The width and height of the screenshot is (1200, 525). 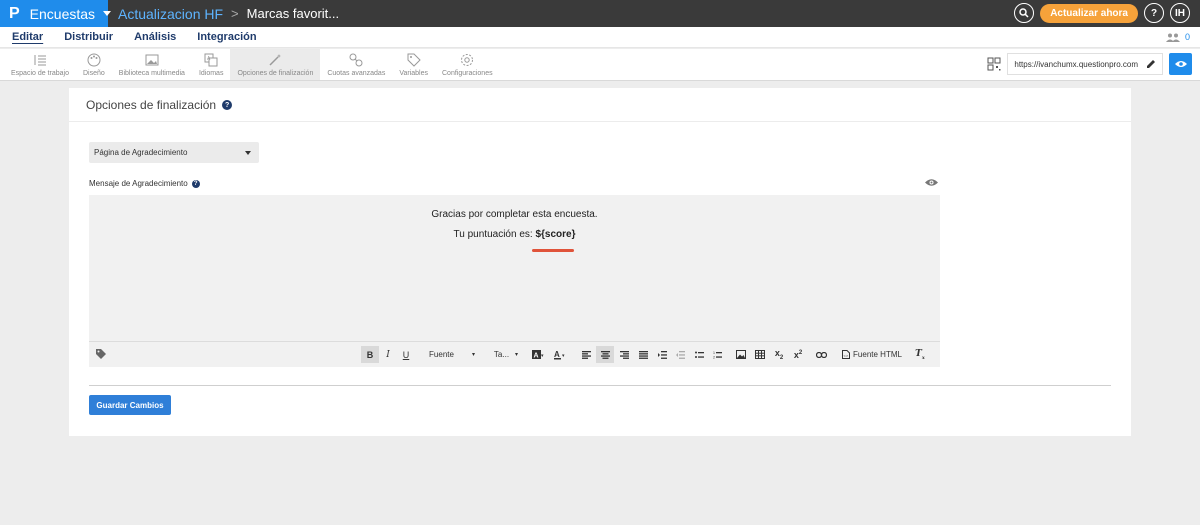 I want to click on tool-design: Diseño, so click(x=94, y=64).